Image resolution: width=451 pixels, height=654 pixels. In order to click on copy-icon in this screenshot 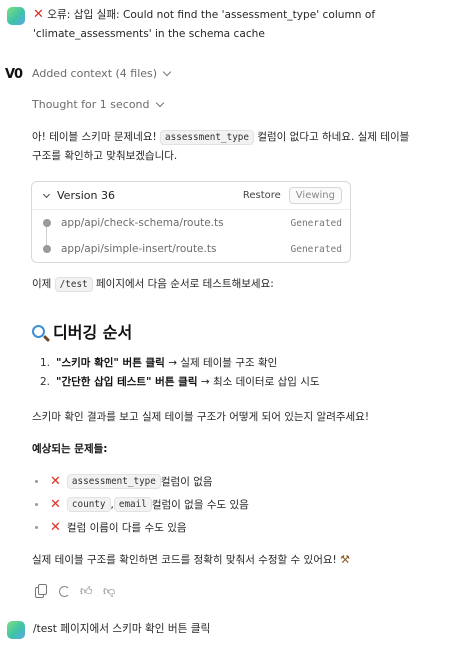, I will do `click(41, 591)`.